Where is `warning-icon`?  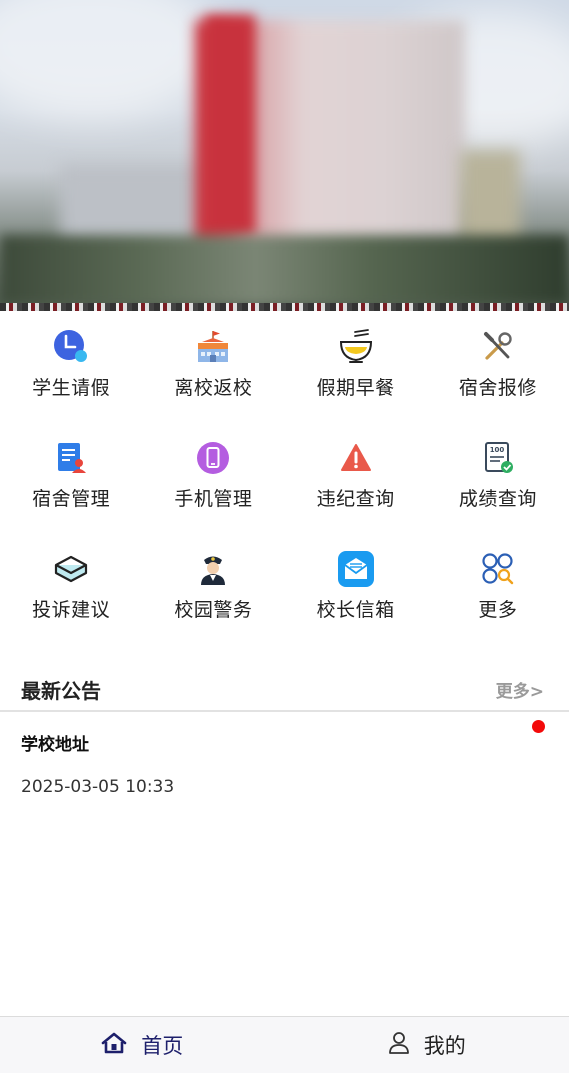
warning-icon is located at coordinates (356, 458).